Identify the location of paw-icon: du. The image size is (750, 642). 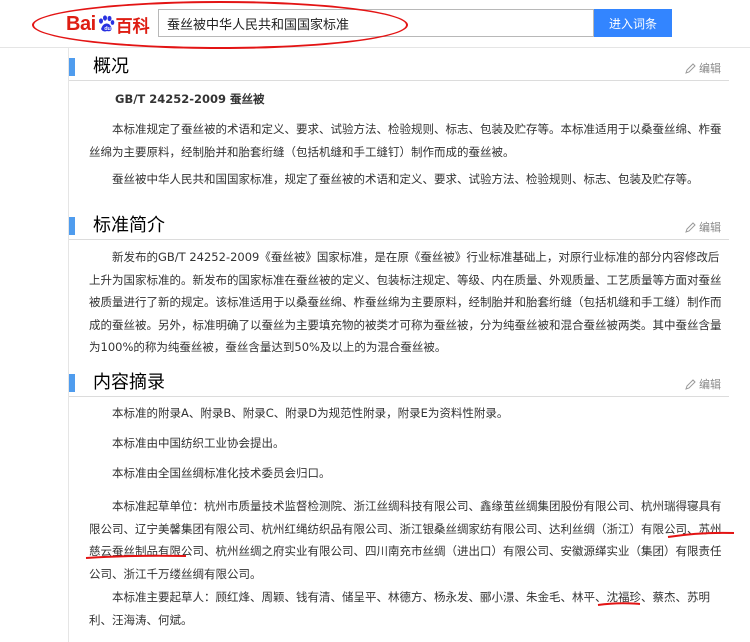
(106, 24).